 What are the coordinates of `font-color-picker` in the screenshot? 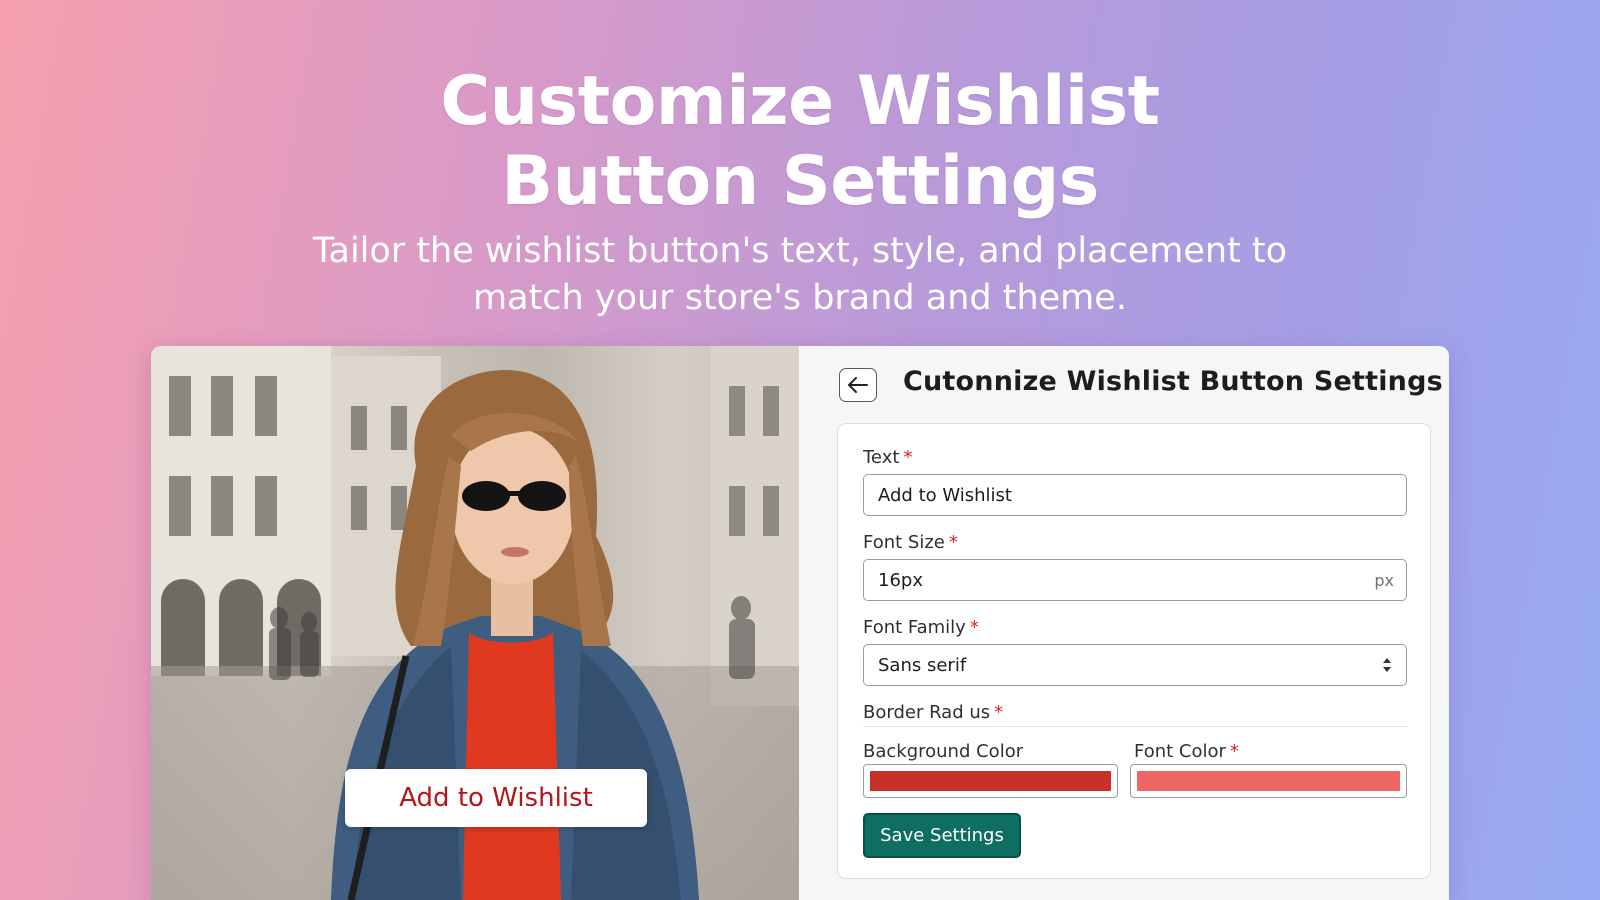 It's located at (1268, 781).